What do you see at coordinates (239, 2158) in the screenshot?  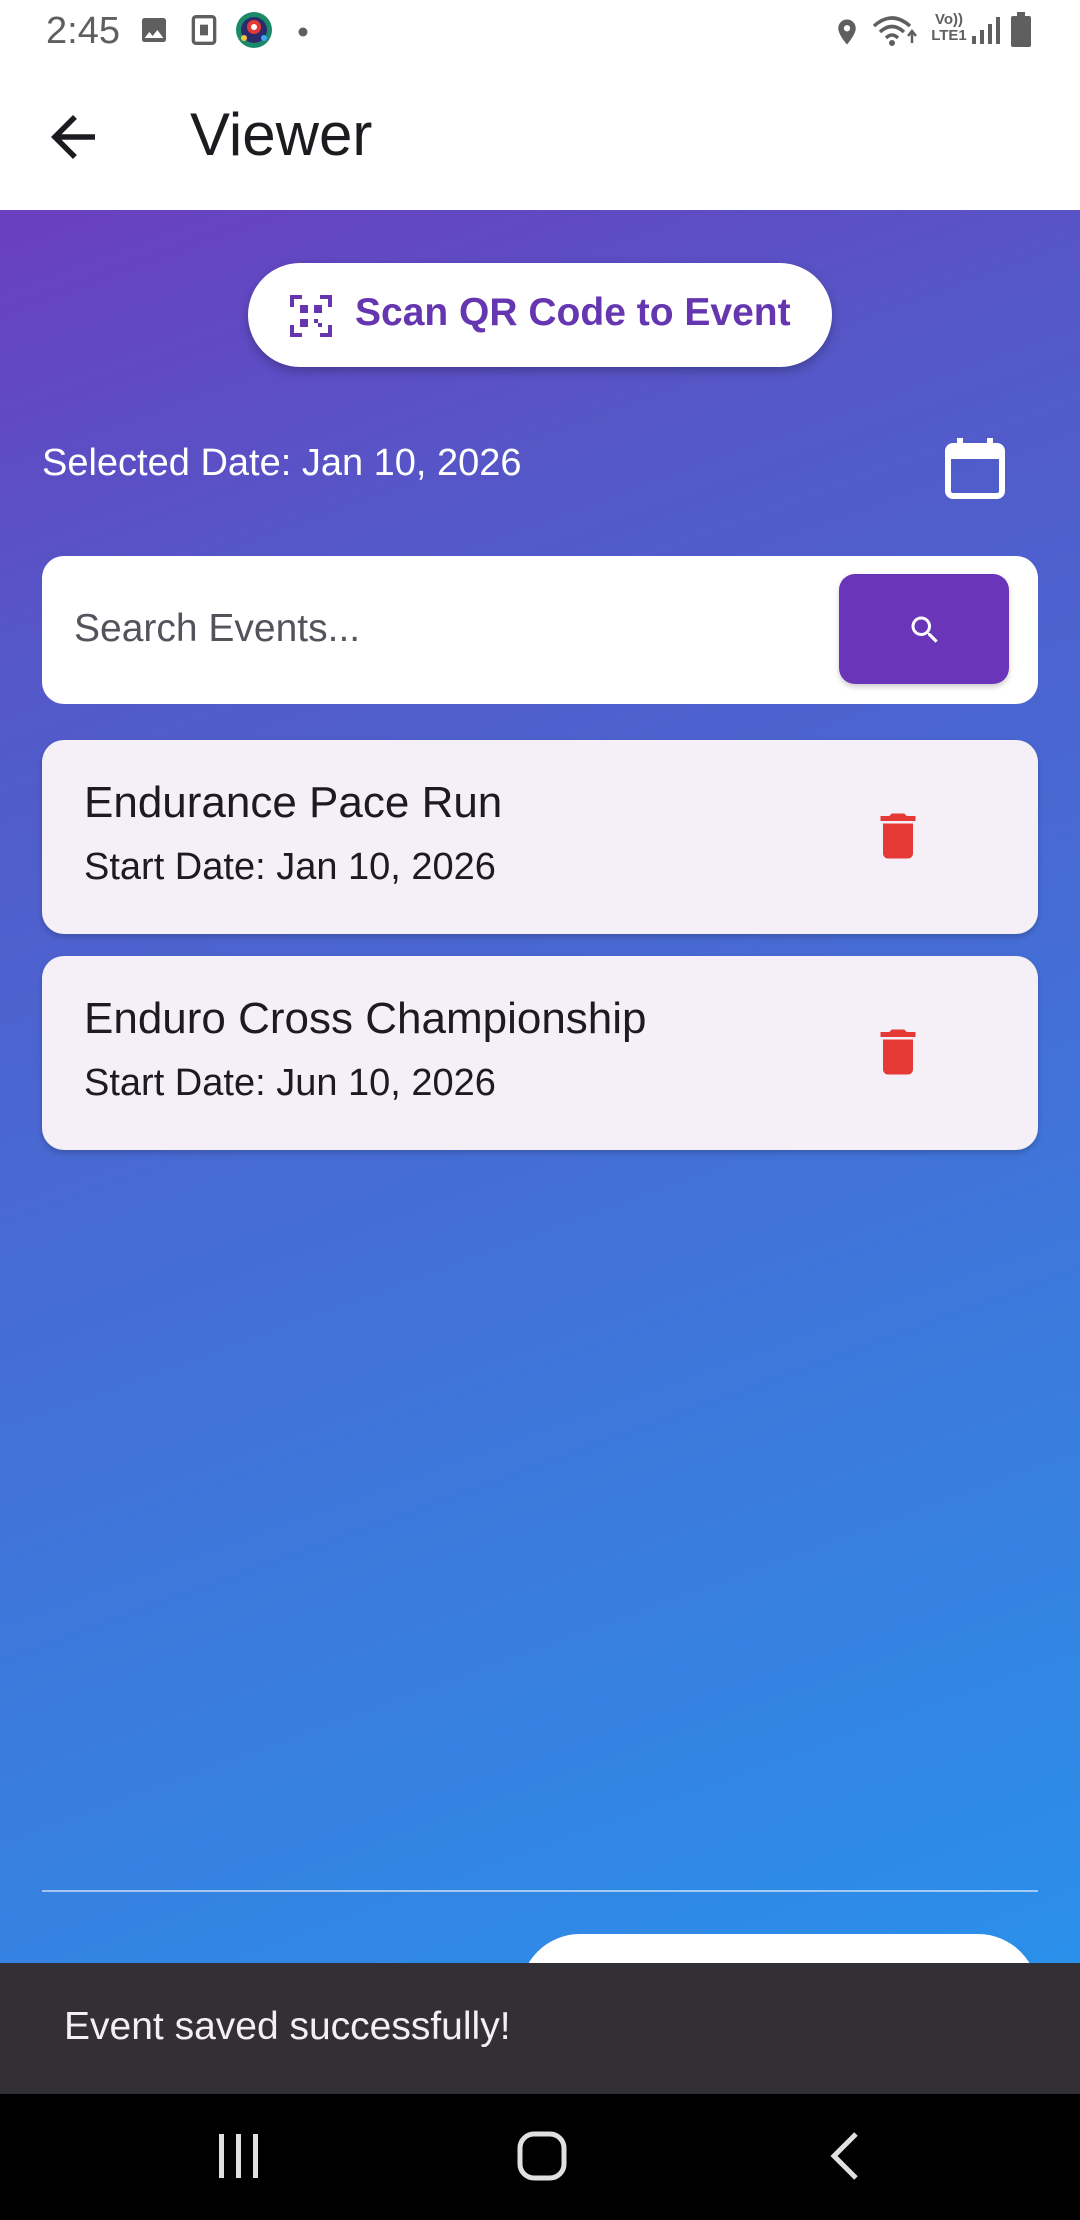 I see `recents-icon` at bounding box center [239, 2158].